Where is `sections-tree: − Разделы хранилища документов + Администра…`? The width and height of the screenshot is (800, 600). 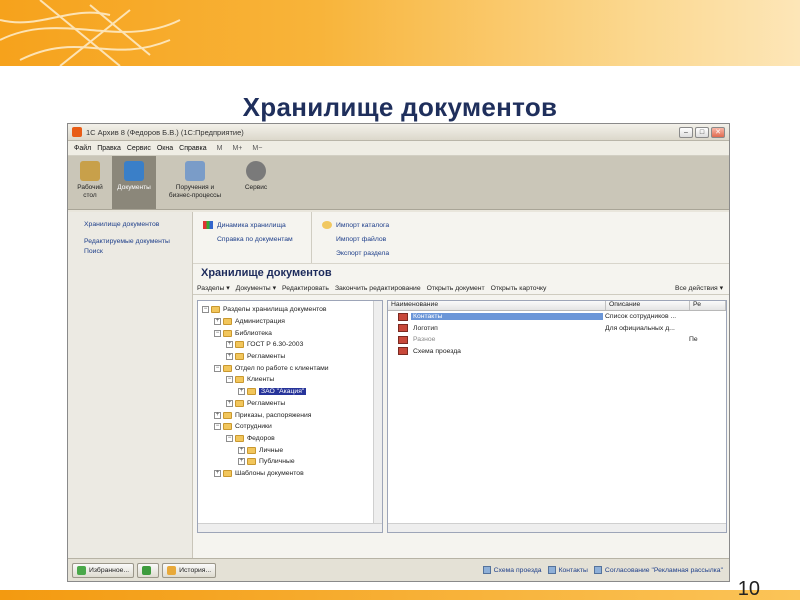 sections-tree: − Разделы хранилища документов + Администра… is located at coordinates (290, 416).